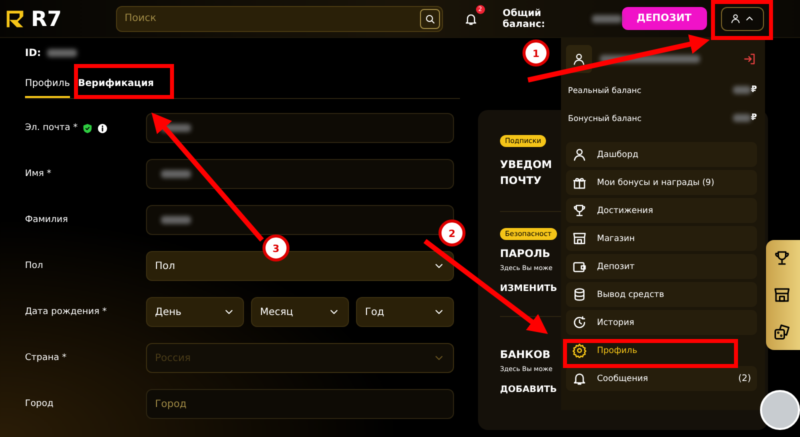 This screenshot has width=800, height=437. What do you see at coordinates (116, 84) in the screenshot?
I see `tab: Верификация` at bounding box center [116, 84].